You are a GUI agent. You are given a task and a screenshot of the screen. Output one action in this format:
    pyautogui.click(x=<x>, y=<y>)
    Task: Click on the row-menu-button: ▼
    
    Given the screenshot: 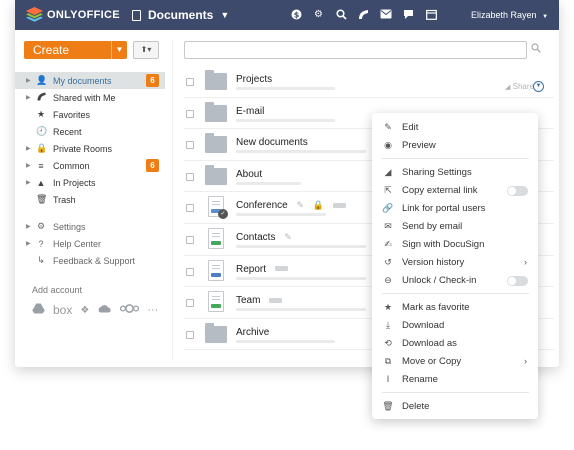 What is the action you would take?
    pyautogui.click(x=538, y=86)
    